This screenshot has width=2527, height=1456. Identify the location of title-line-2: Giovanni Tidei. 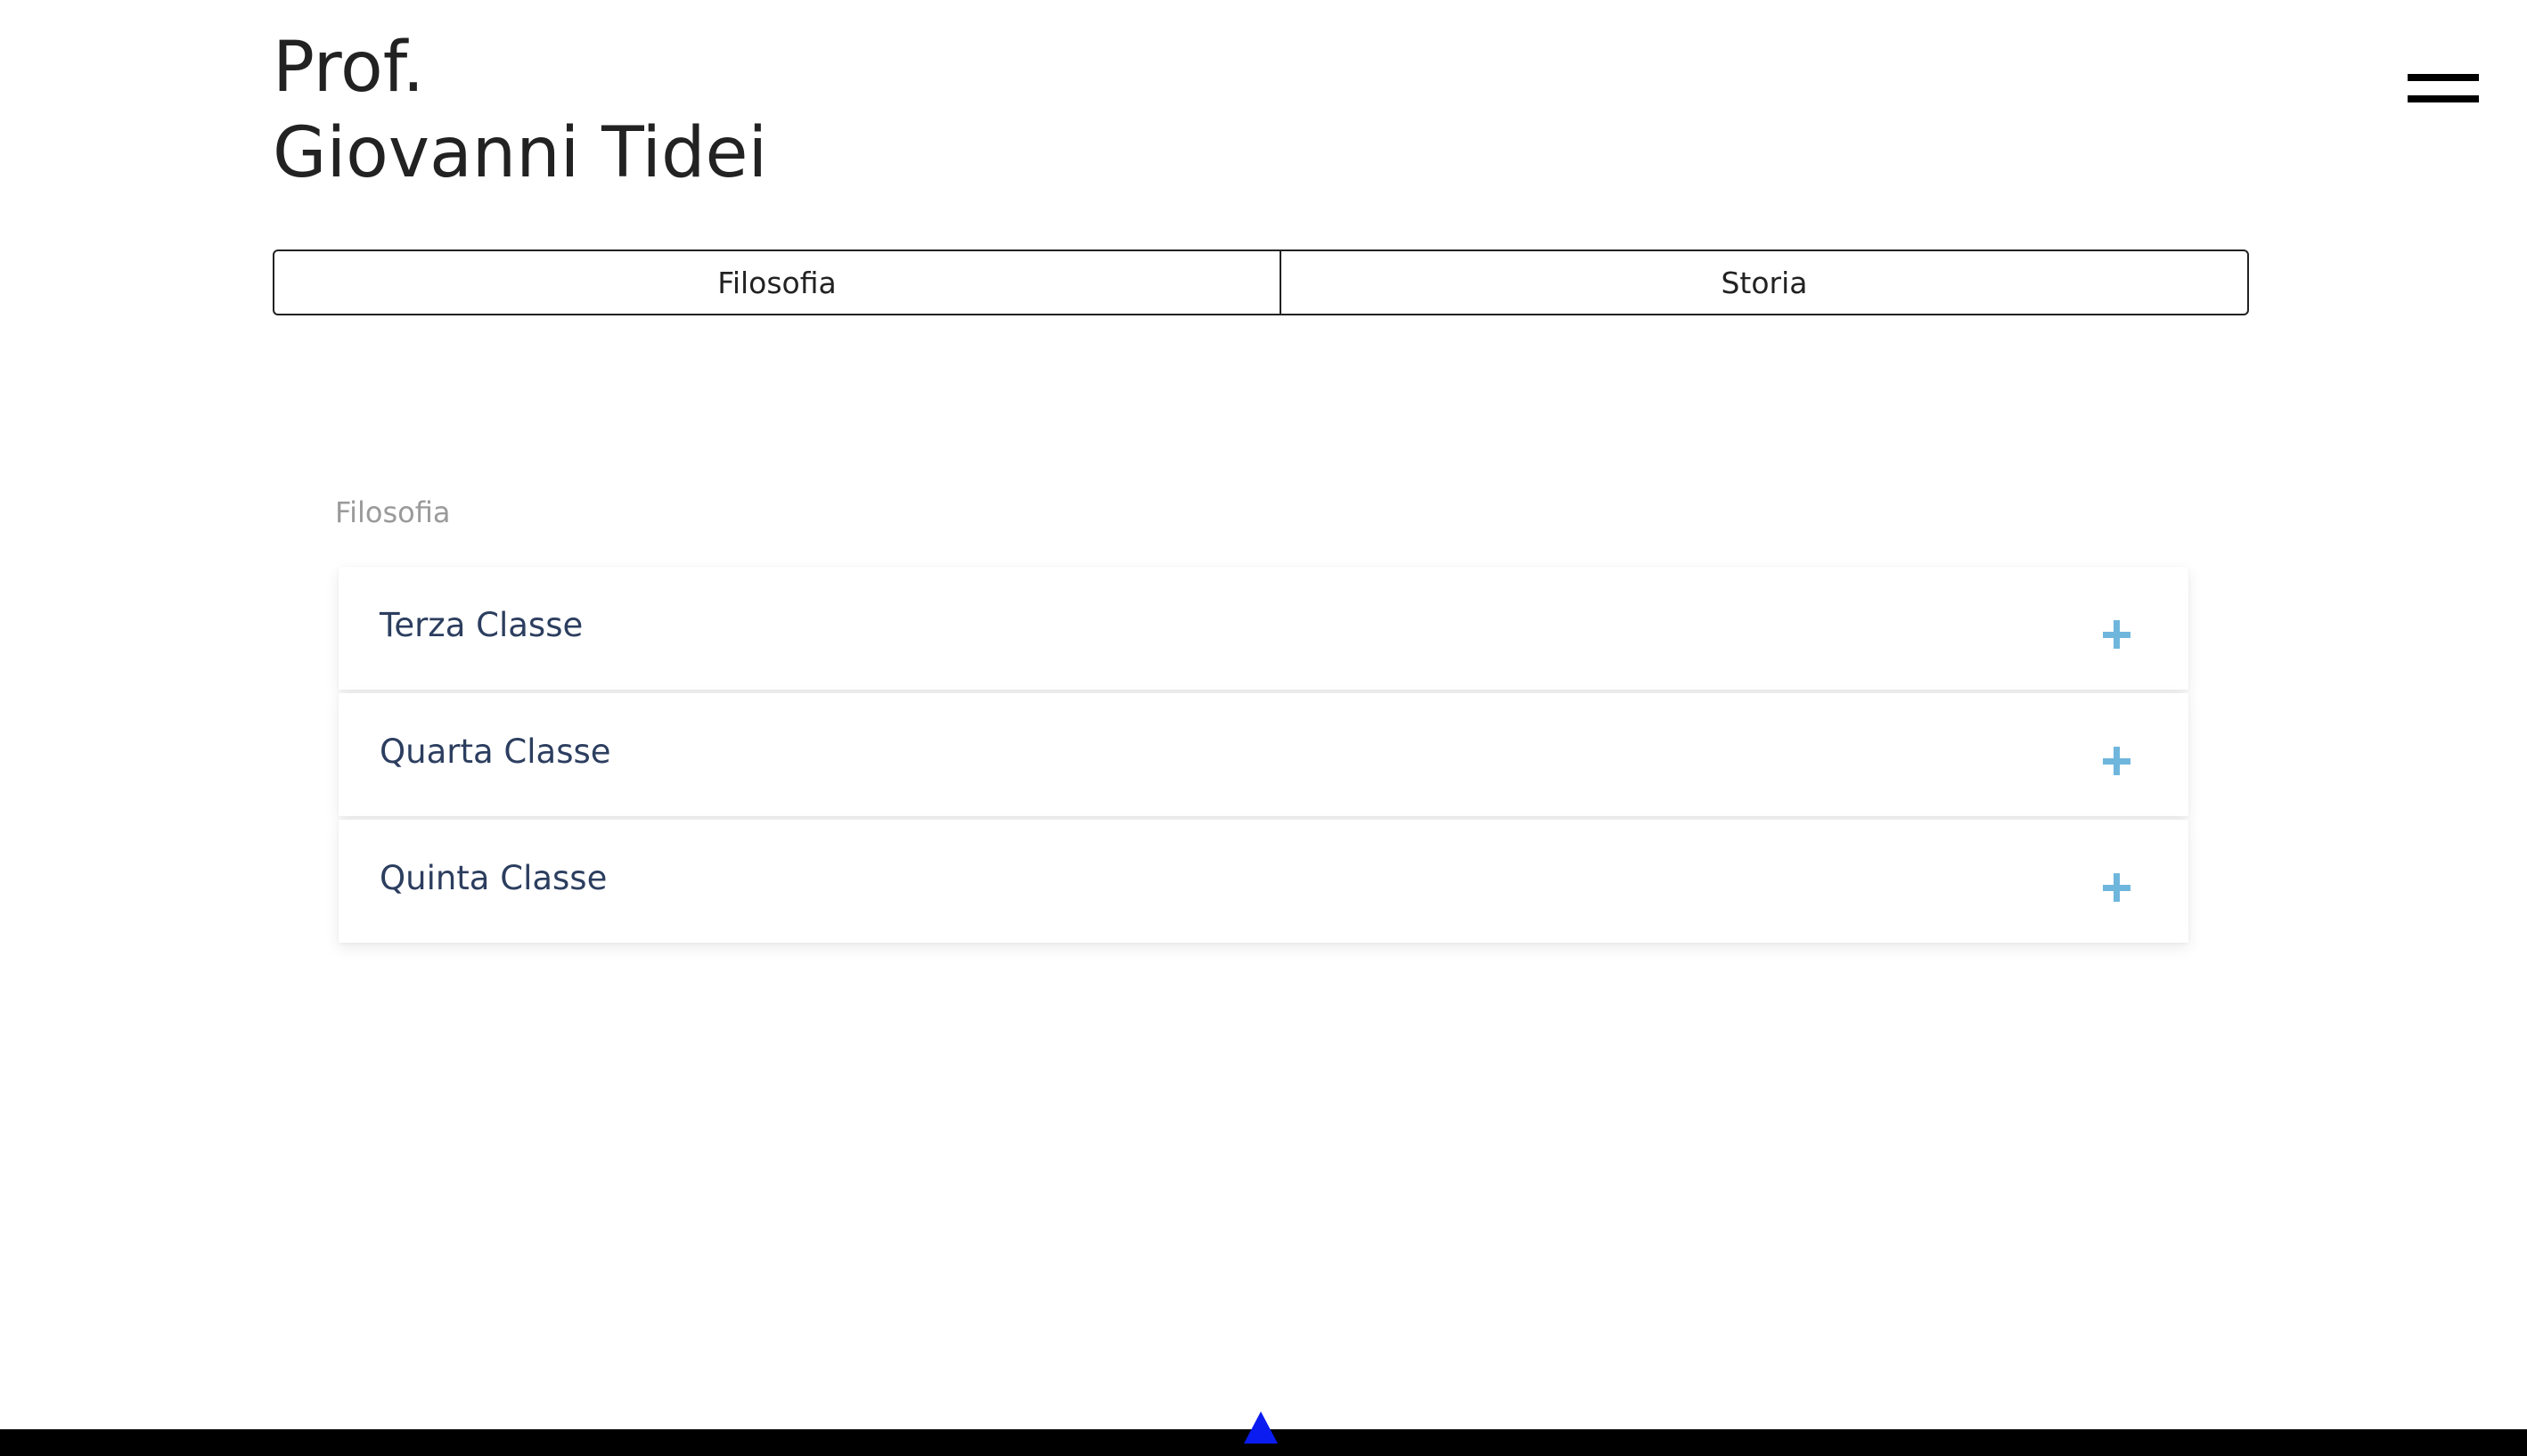
(521, 153).